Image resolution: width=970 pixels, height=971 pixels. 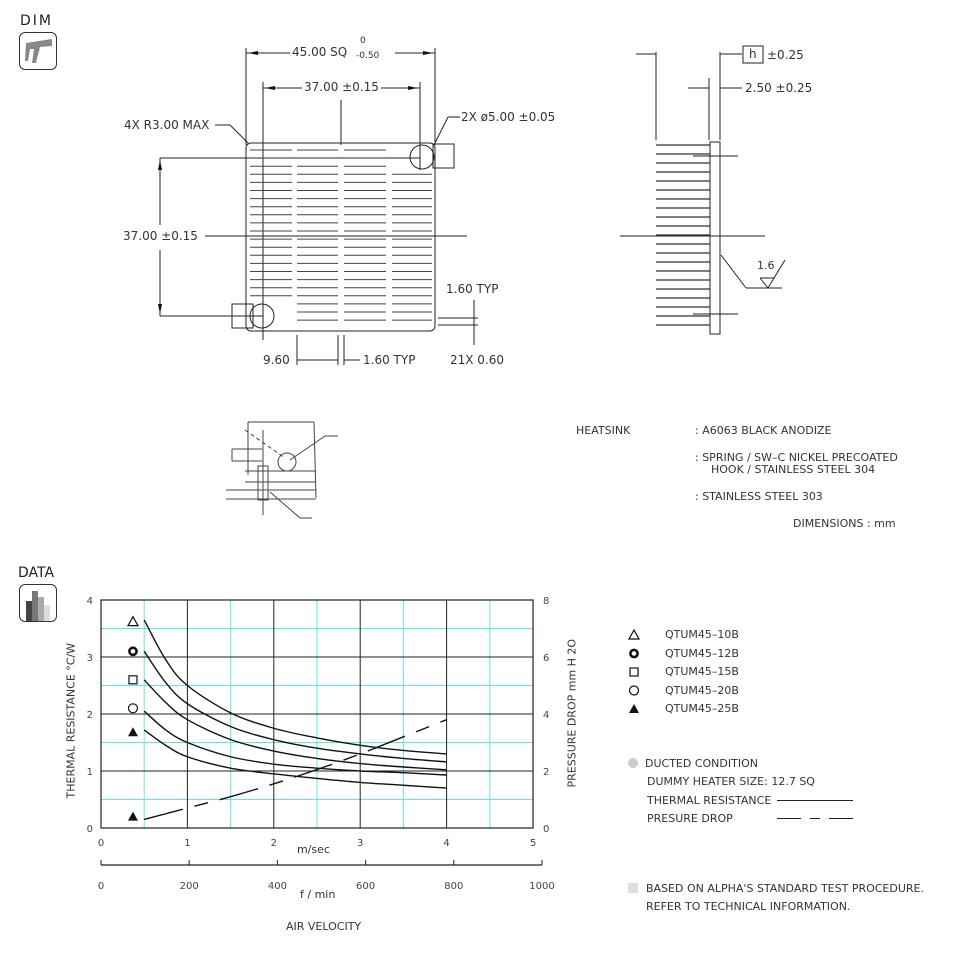 What do you see at coordinates (508, 117) in the screenshot?
I see `hole-diameter-note: 2X ø5.00 ±0.05` at bounding box center [508, 117].